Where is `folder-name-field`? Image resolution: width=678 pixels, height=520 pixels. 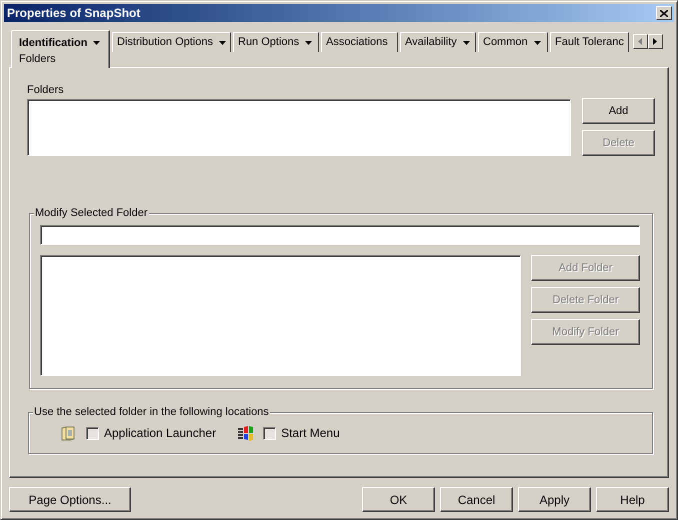
folder-name-field is located at coordinates (340, 235).